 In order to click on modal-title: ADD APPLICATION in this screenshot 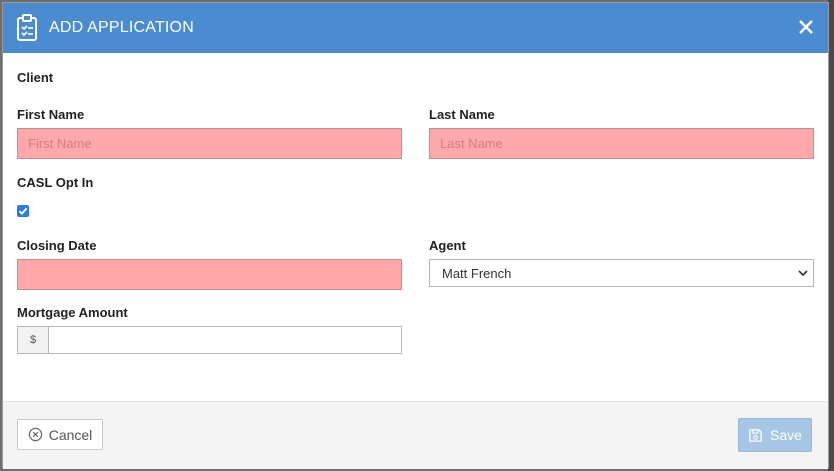, I will do `click(121, 27)`.